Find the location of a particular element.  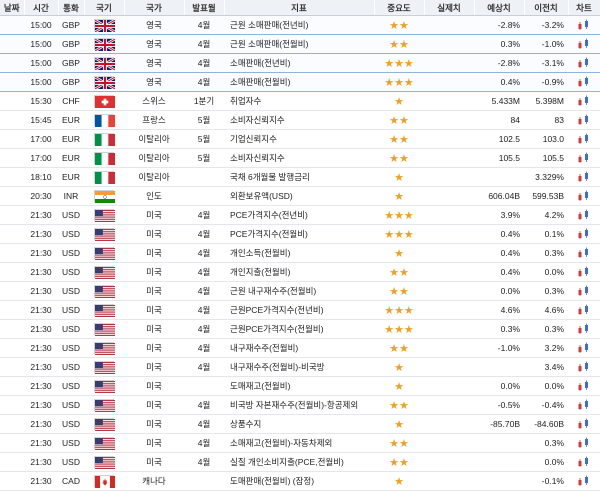

header-currency: 통화 is located at coordinates (71, 8).